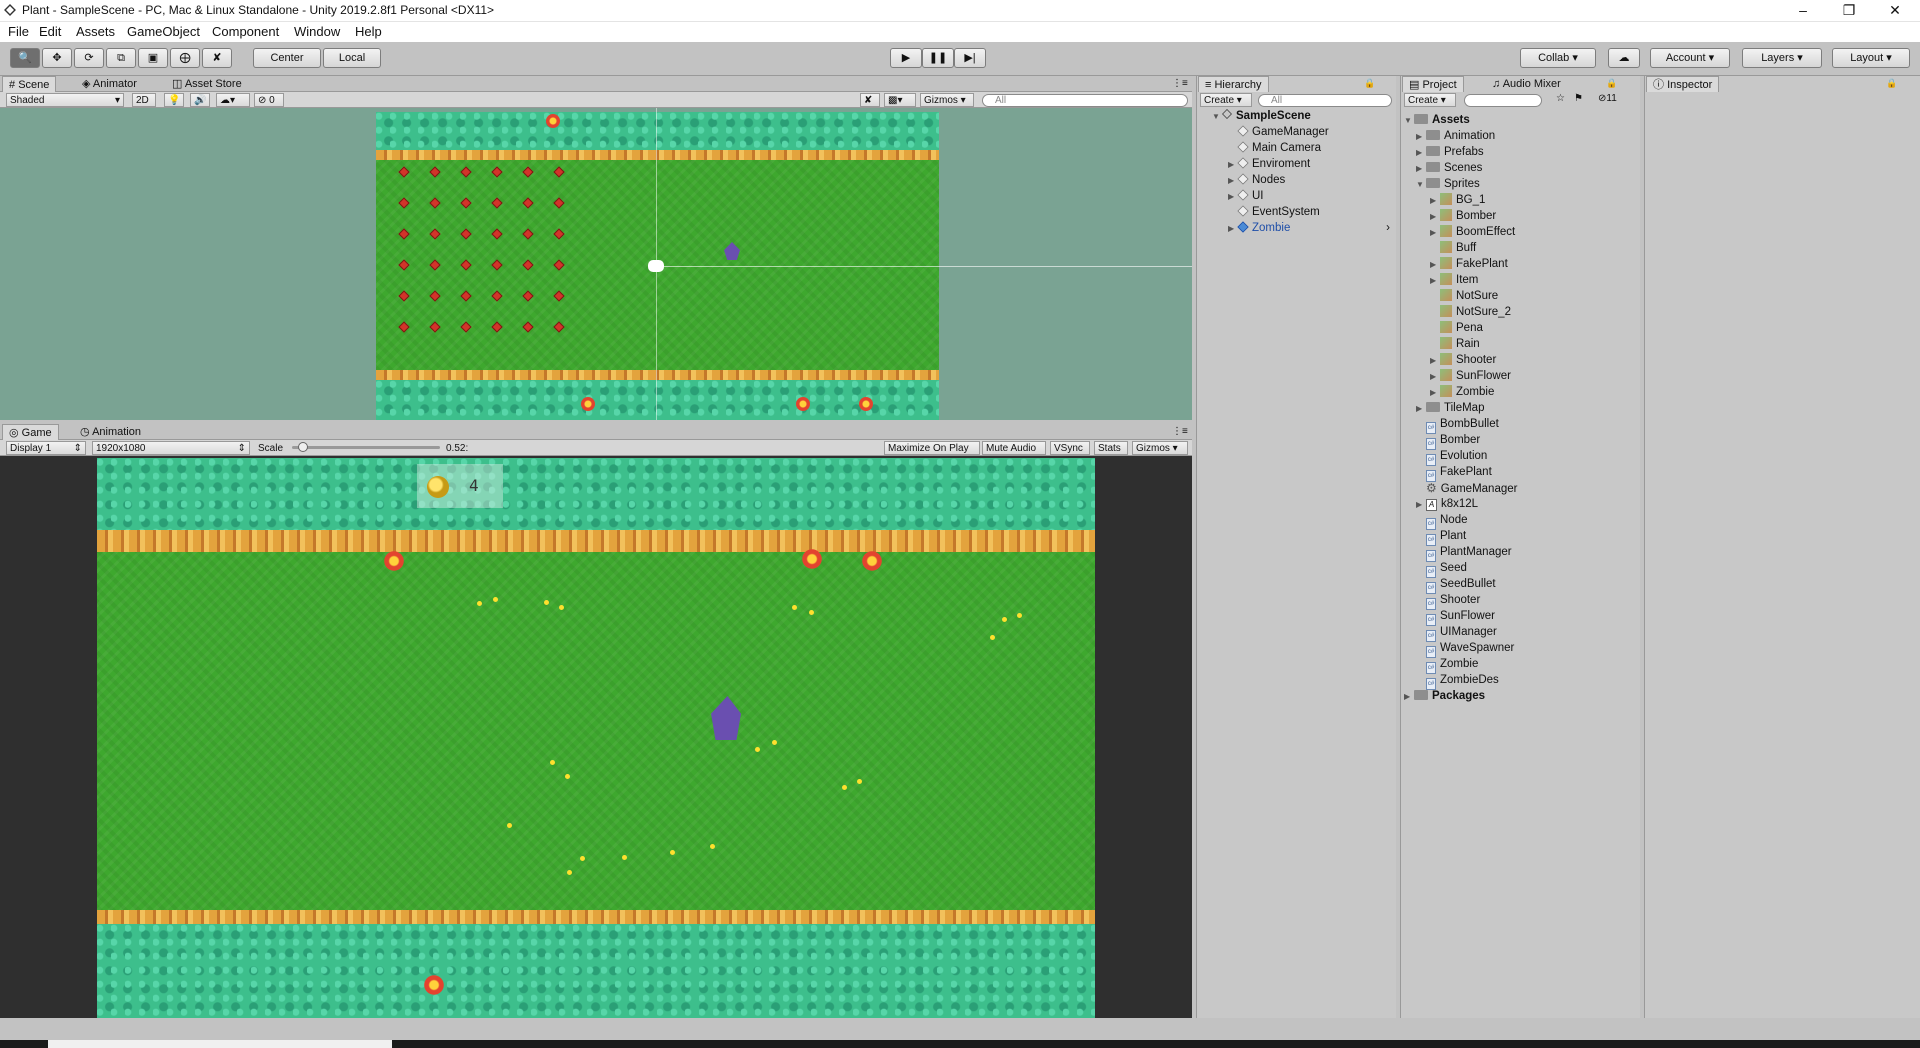 This screenshot has width=1920, height=1048. What do you see at coordinates (1312, 196) in the screenshot?
I see `hierarchy-item: ▶ UI` at bounding box center [1312, 196].